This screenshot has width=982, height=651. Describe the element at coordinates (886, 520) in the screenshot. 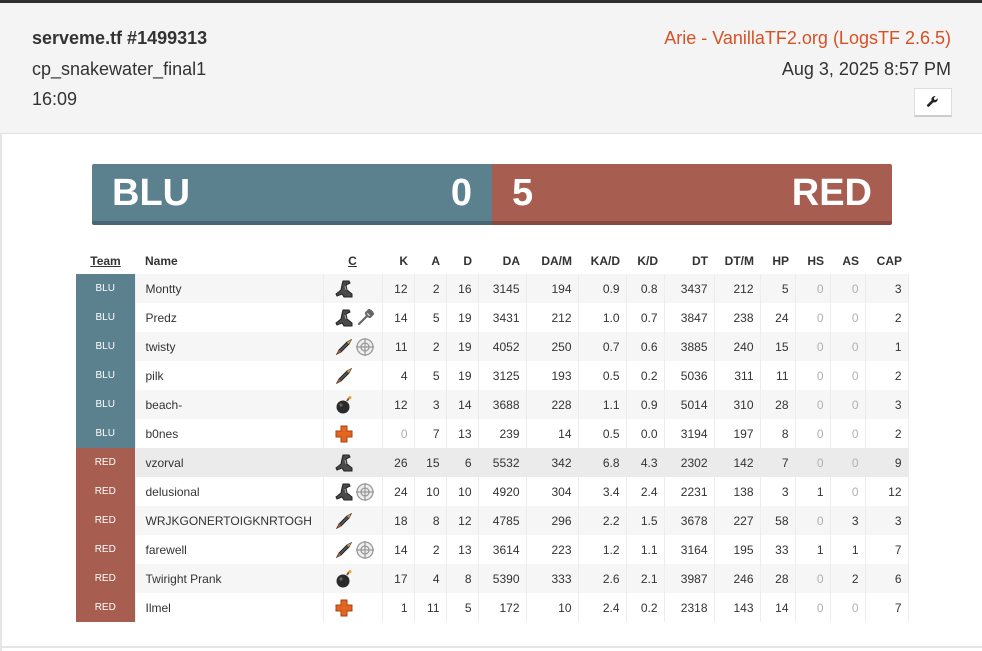

I see `stat-cap: 3` at that location.